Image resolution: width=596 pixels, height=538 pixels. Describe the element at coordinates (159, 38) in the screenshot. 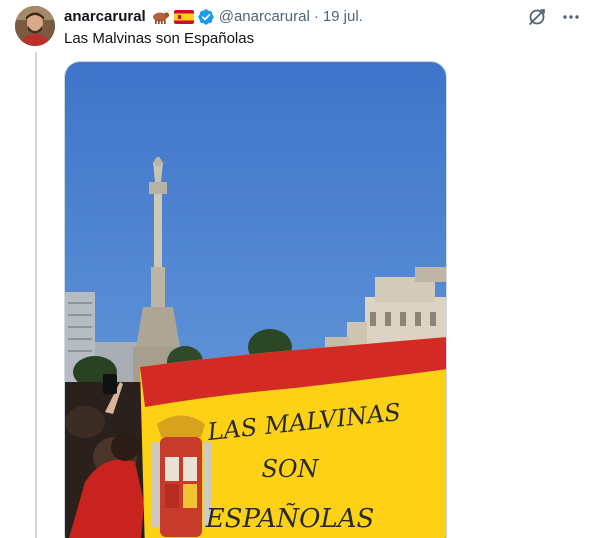

I see `tweet-text: Las Malvinas son Españolas` at that location.